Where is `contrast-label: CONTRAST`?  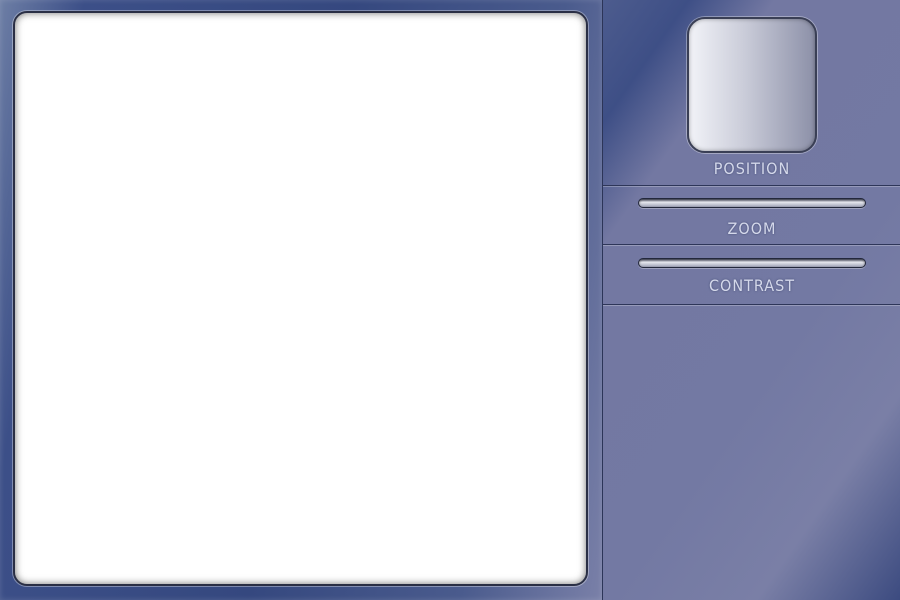
contrast-label: CONTRAST is located at coordinates (752, 285).